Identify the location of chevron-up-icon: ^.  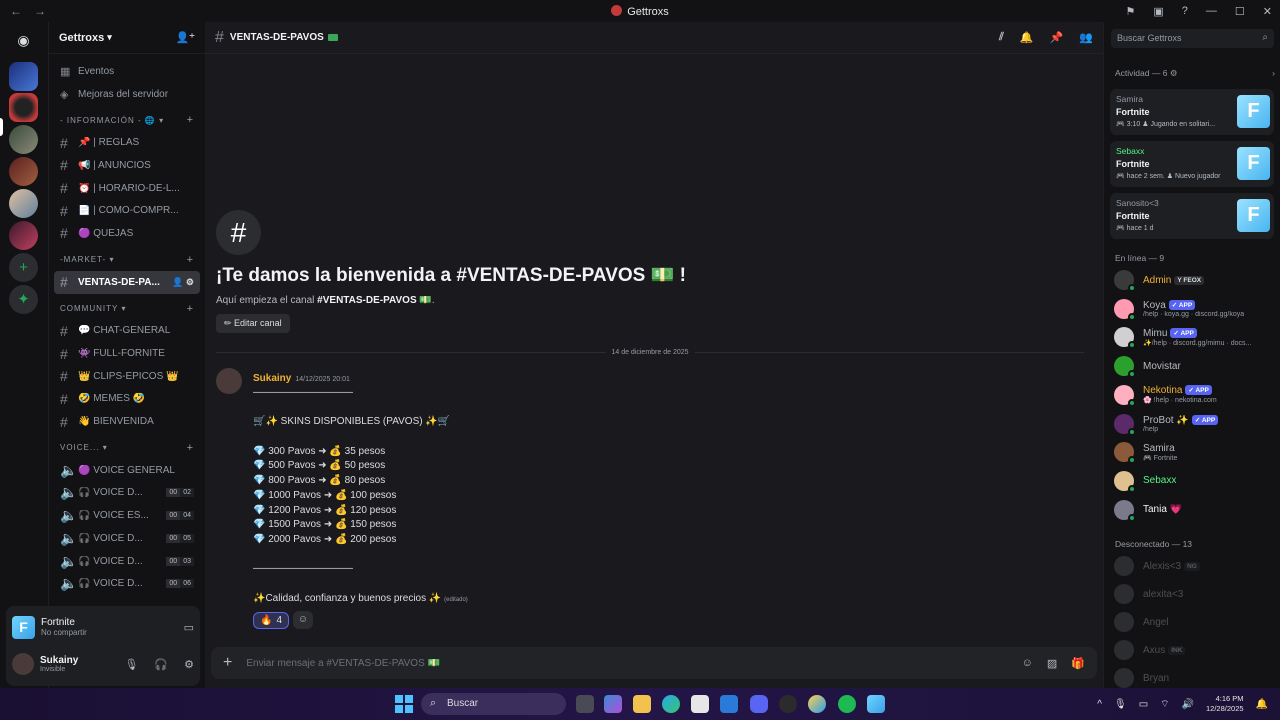
(1099, 704).